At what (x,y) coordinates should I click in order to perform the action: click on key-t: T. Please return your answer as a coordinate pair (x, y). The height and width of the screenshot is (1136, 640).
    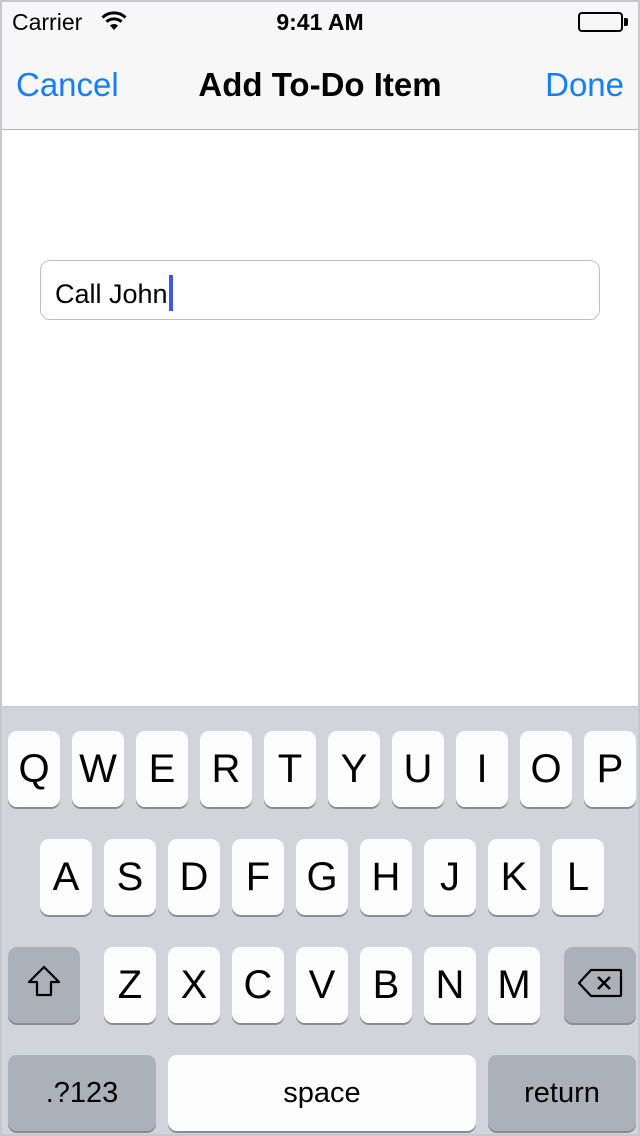
    Looking at the image, I should click on (290, 769).